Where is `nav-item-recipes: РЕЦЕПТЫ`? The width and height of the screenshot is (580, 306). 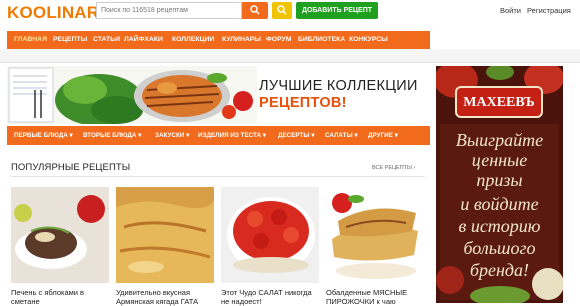
nav-item-recipes: РЕЦЕПТЫ is located at coordinates (70, 40).